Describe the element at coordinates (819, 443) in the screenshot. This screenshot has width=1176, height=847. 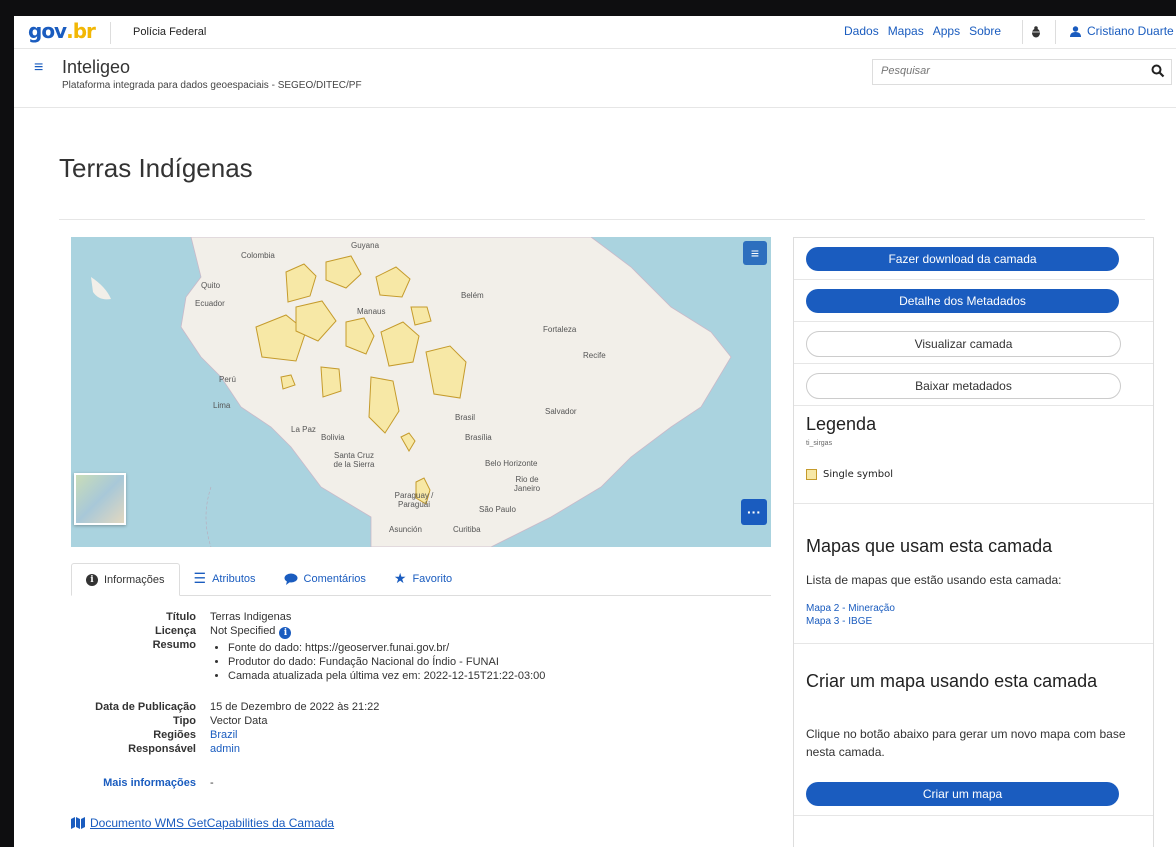
I see `legend-layer-name: ti_sirgas` at that location.